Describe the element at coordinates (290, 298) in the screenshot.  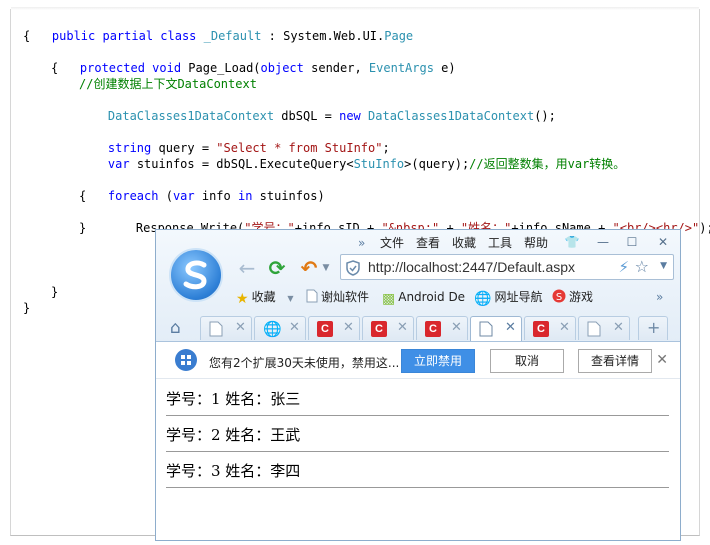
I see `chevron-down-icon: ▼` at that location.